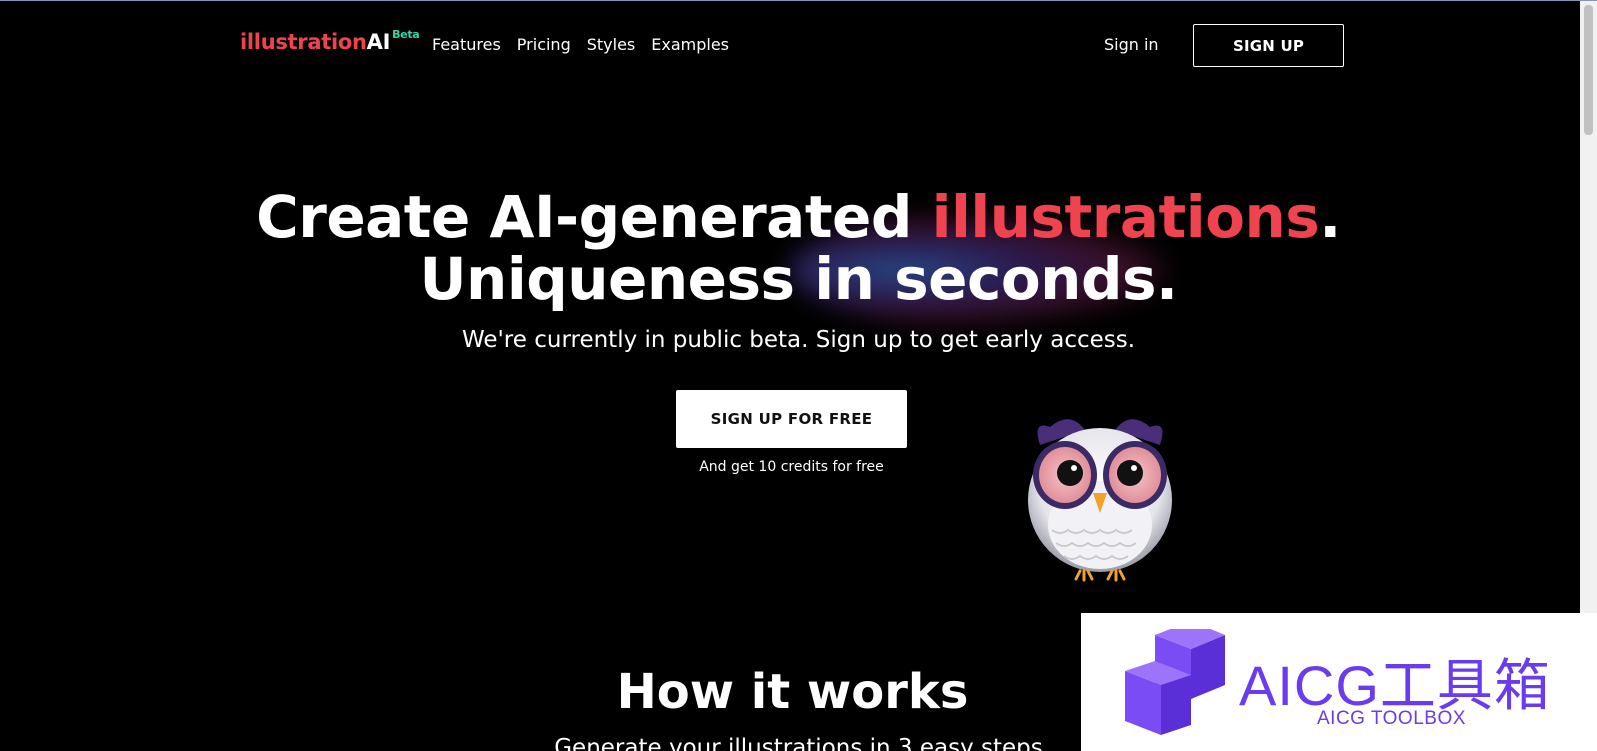  I want to click on logo-ai-text: AI, so click(378, 42).